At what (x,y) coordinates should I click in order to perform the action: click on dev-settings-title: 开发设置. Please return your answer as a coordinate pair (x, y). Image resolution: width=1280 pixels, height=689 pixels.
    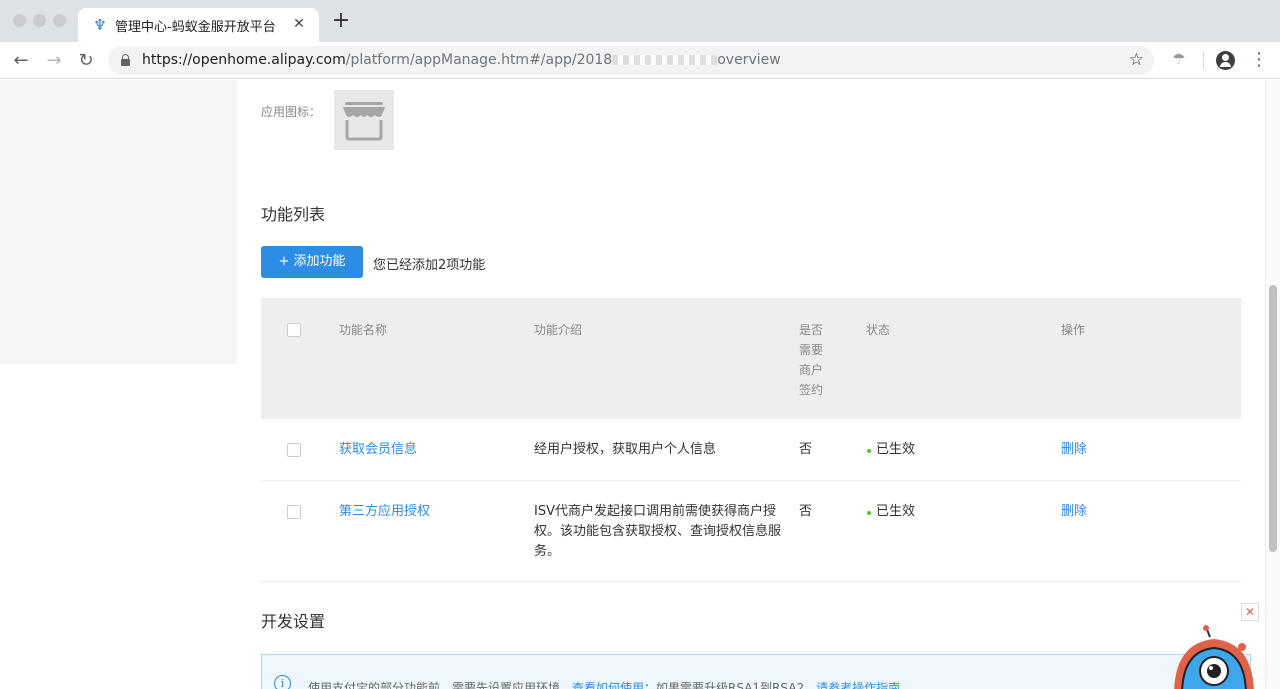
    Looking at the image, I should click on (293, 621).